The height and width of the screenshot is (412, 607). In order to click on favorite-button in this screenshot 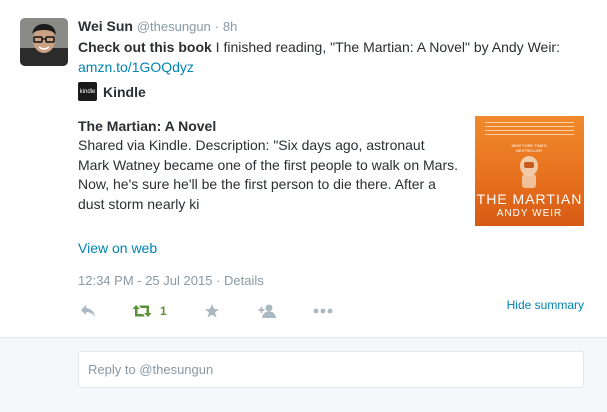, I will do `click(212, 311)`.